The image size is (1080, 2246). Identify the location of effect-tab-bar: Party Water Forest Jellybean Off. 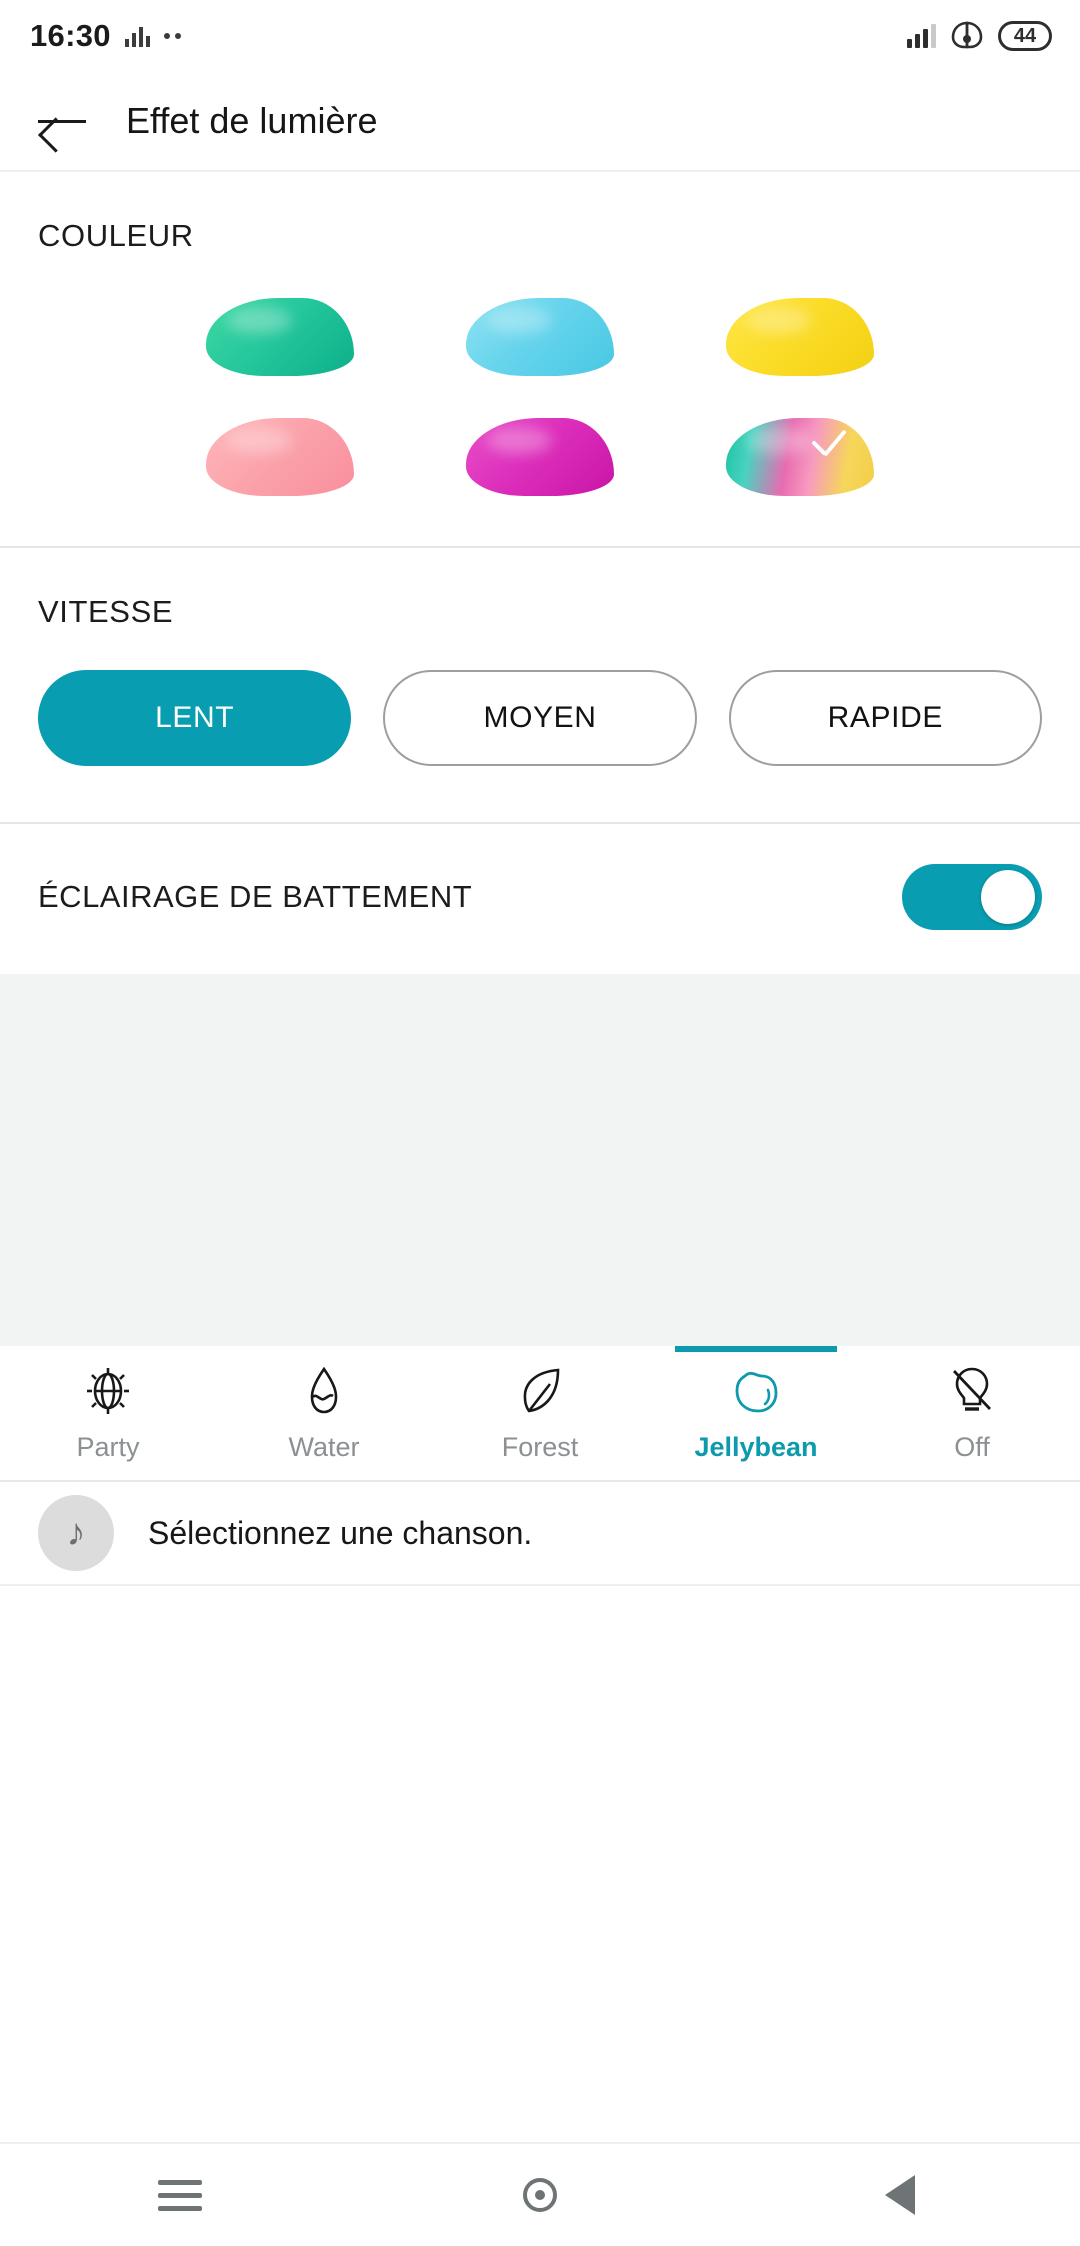
(540, 1414).